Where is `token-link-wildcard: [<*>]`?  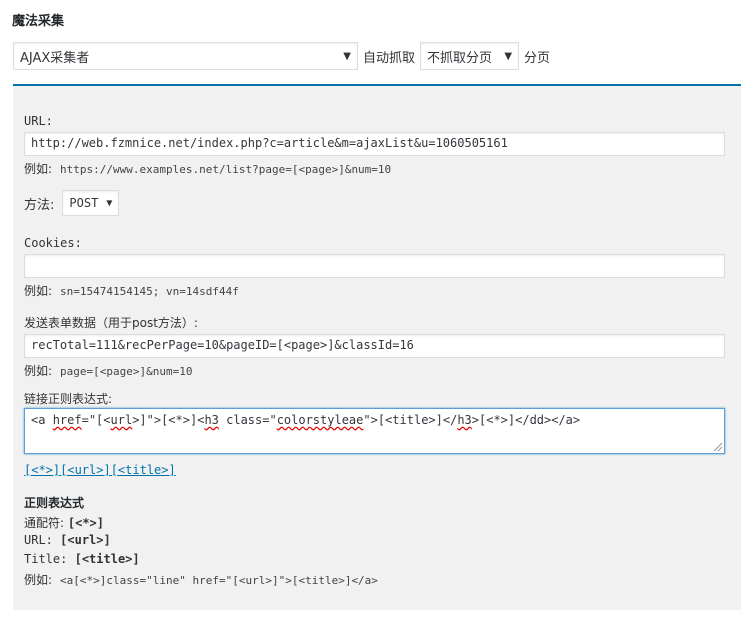 token-link-wildcard: [<*>] is located at coordinates (42, 470).